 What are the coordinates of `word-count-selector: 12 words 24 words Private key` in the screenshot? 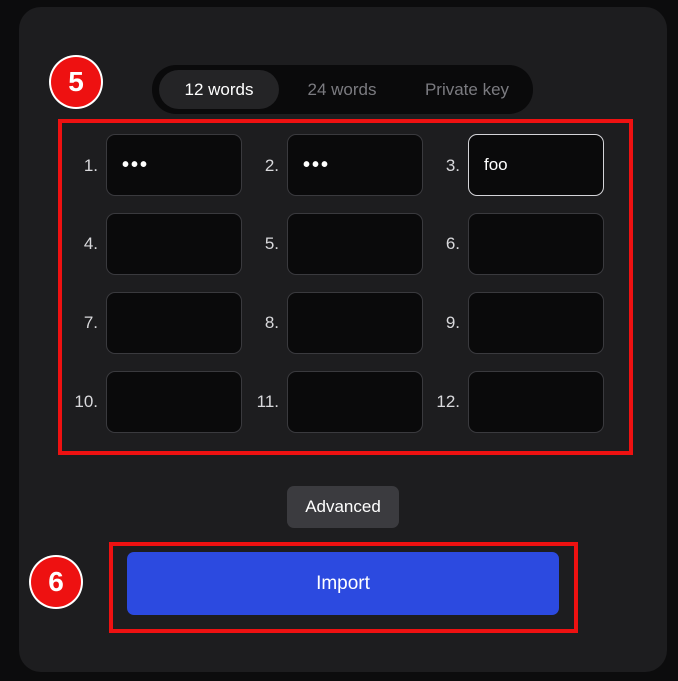 It's located at (342, 89).